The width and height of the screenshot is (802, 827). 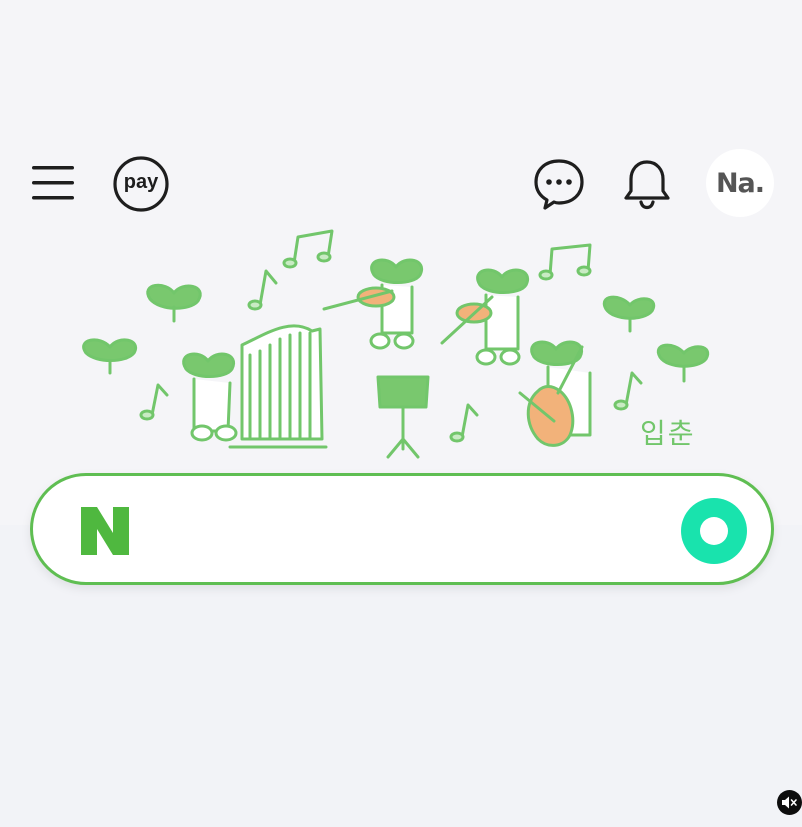 I want to click on search-input, so click(x=405, y=531).